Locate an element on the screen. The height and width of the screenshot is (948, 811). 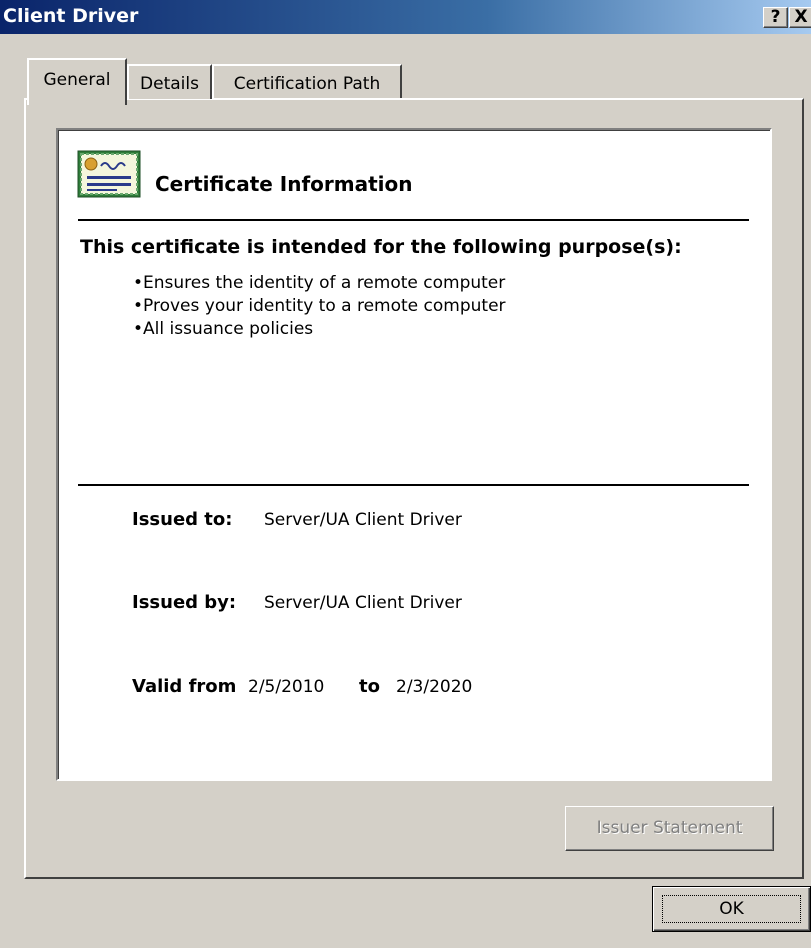
divider-bottom is located at coordinates (413, 485).